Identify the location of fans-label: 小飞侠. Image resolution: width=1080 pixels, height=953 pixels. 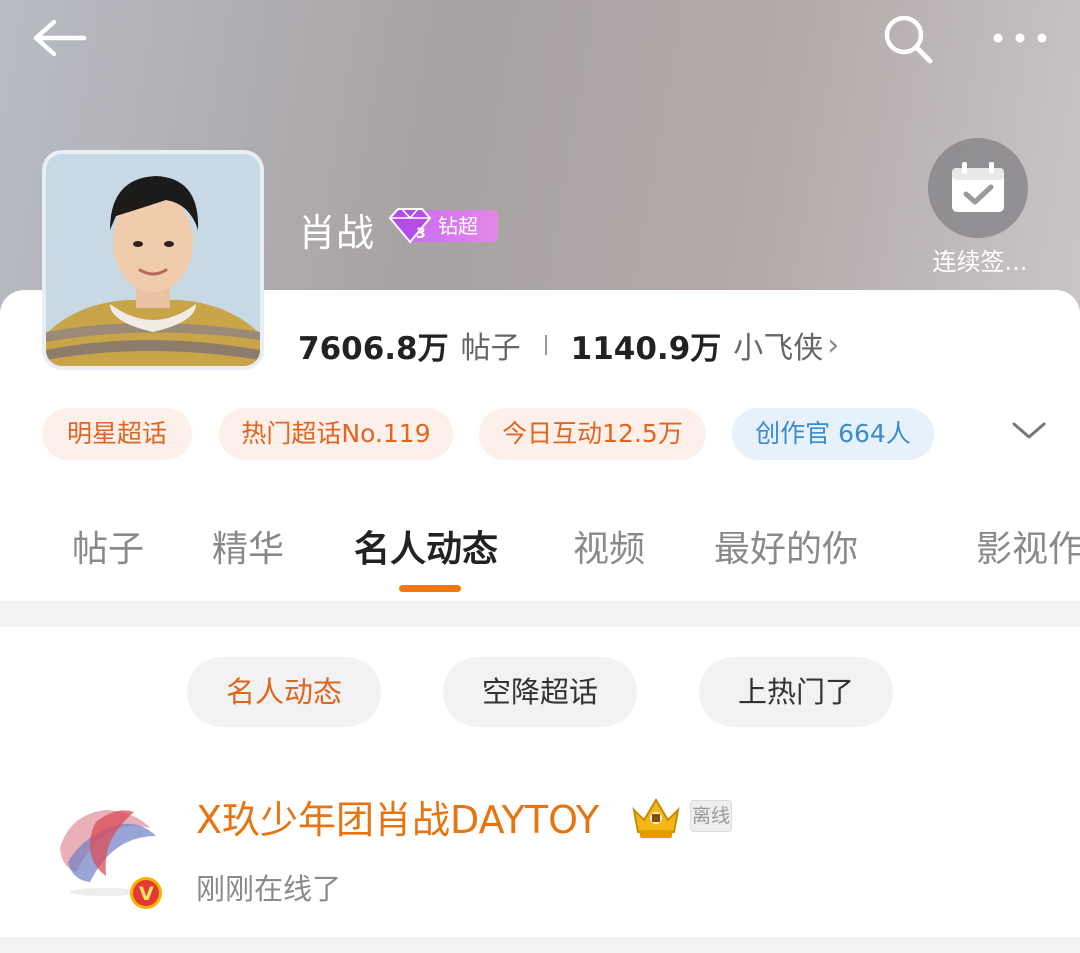
(778, 348).